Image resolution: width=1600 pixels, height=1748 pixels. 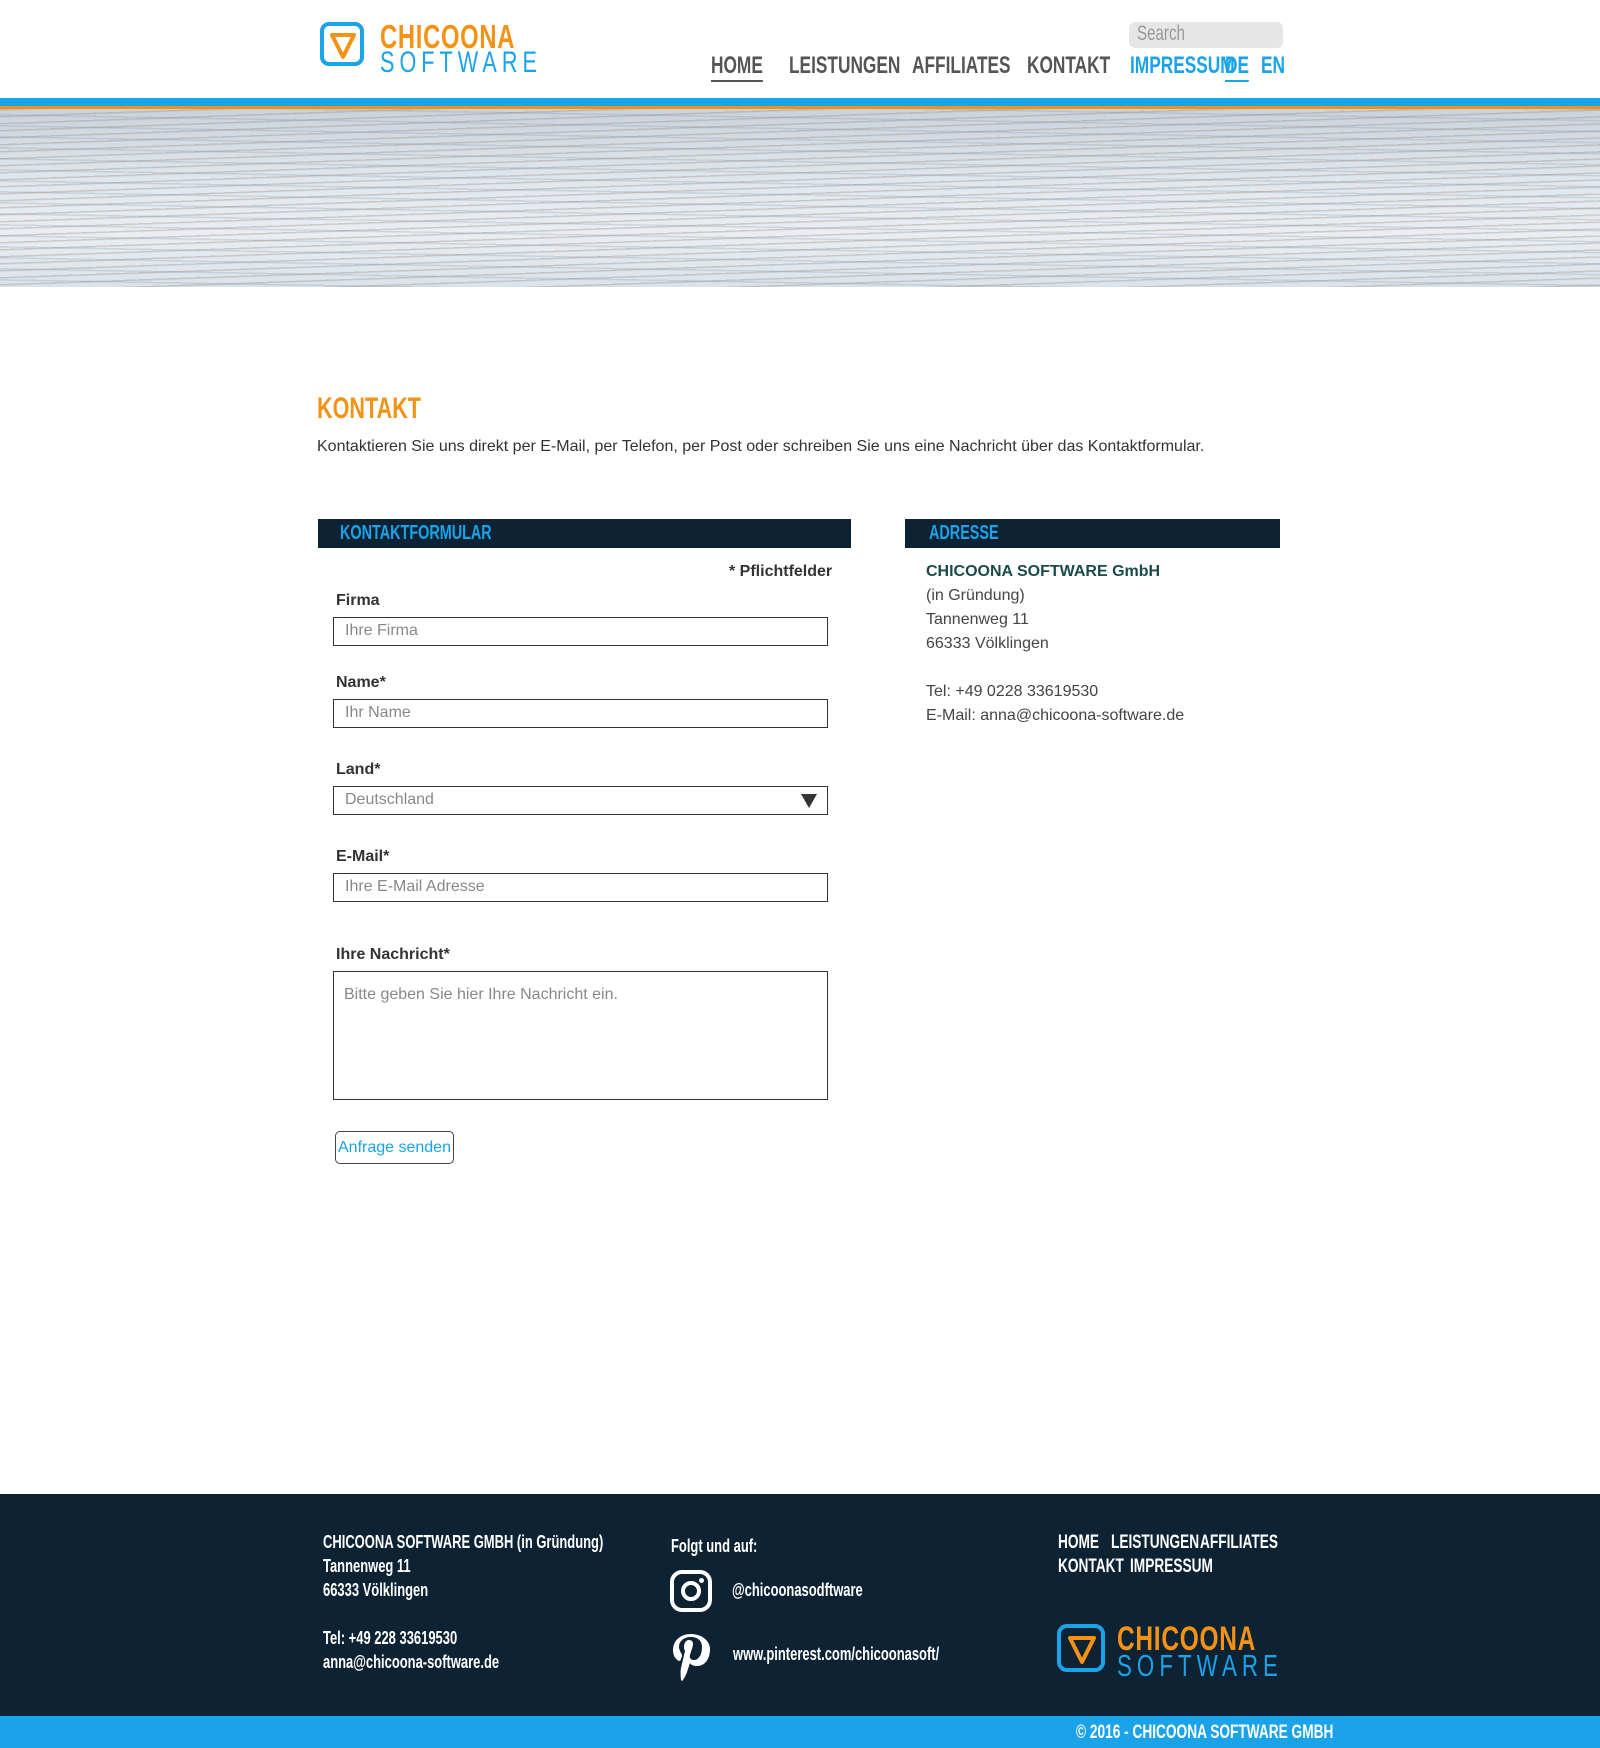 I want to click on footer-follow-label: Folgt und auf:, so click(x=714, y=1546).